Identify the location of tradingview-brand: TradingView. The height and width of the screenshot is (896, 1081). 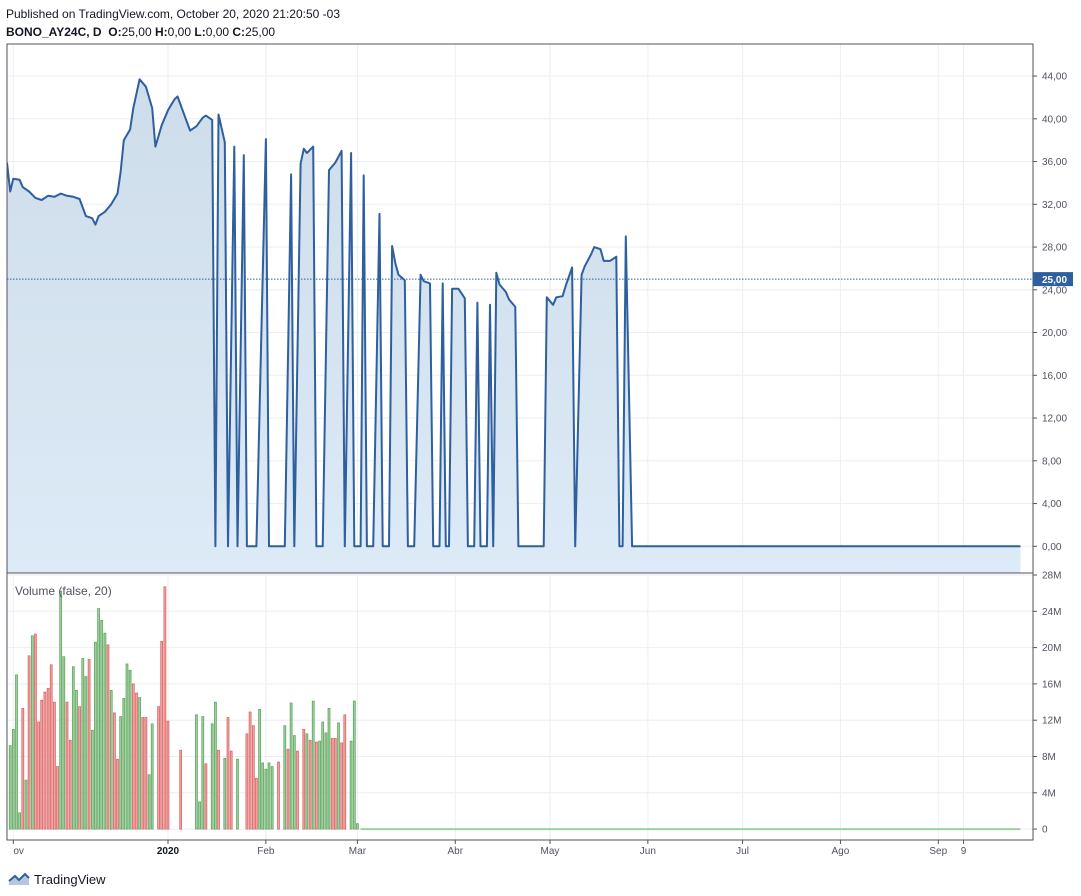
(57, 879).